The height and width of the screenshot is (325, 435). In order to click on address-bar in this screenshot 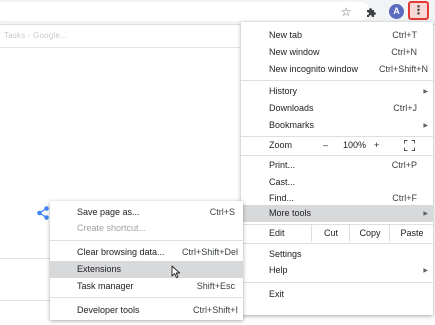, I will do `click(185, 11)`.